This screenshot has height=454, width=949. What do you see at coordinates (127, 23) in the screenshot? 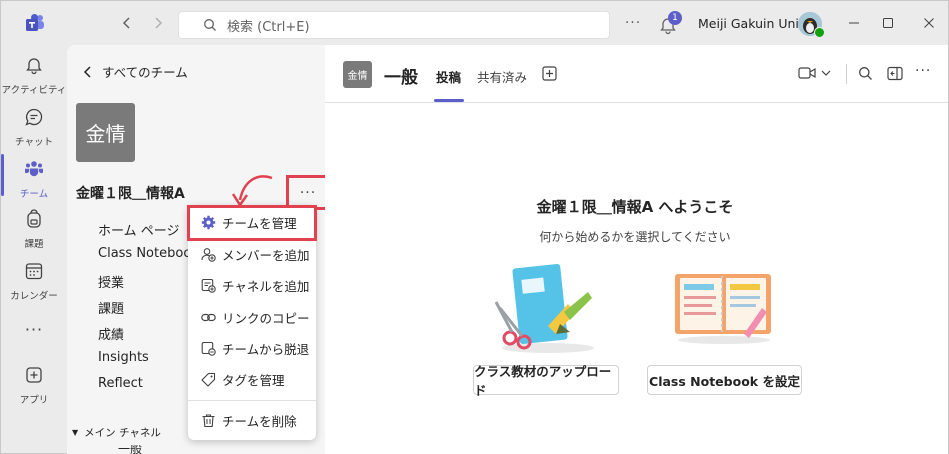
I see `back-nav-button` at bounding box center [127, 23].